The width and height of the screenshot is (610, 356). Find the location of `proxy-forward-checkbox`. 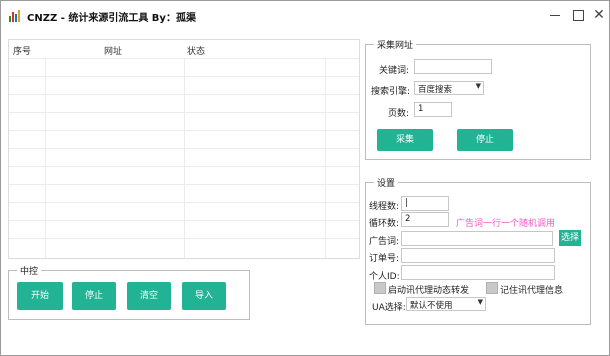

proxy-forward-checkbox is located at coordinates (380, 288).